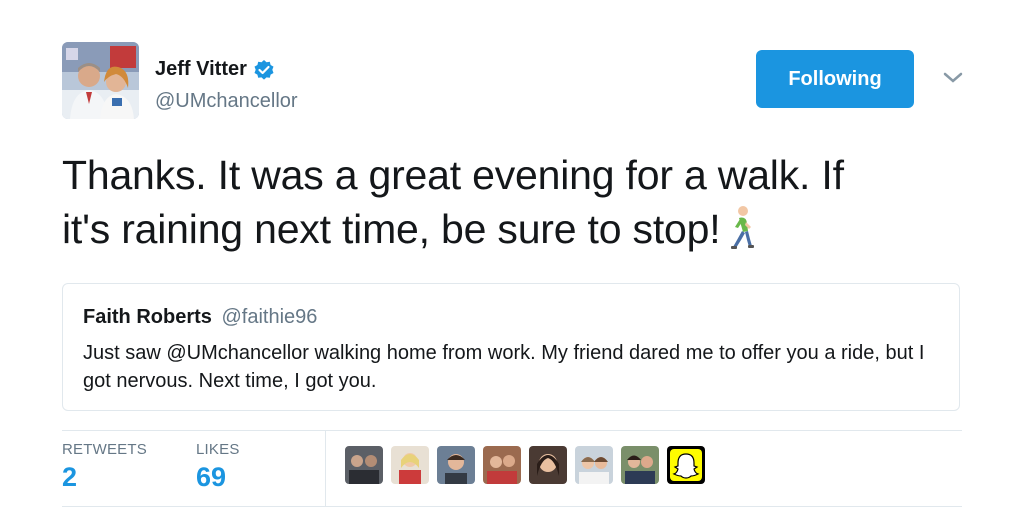  Describe the element at coordinates (953, 78) in the screenshot. I see `chevron-down-icon` at that location.